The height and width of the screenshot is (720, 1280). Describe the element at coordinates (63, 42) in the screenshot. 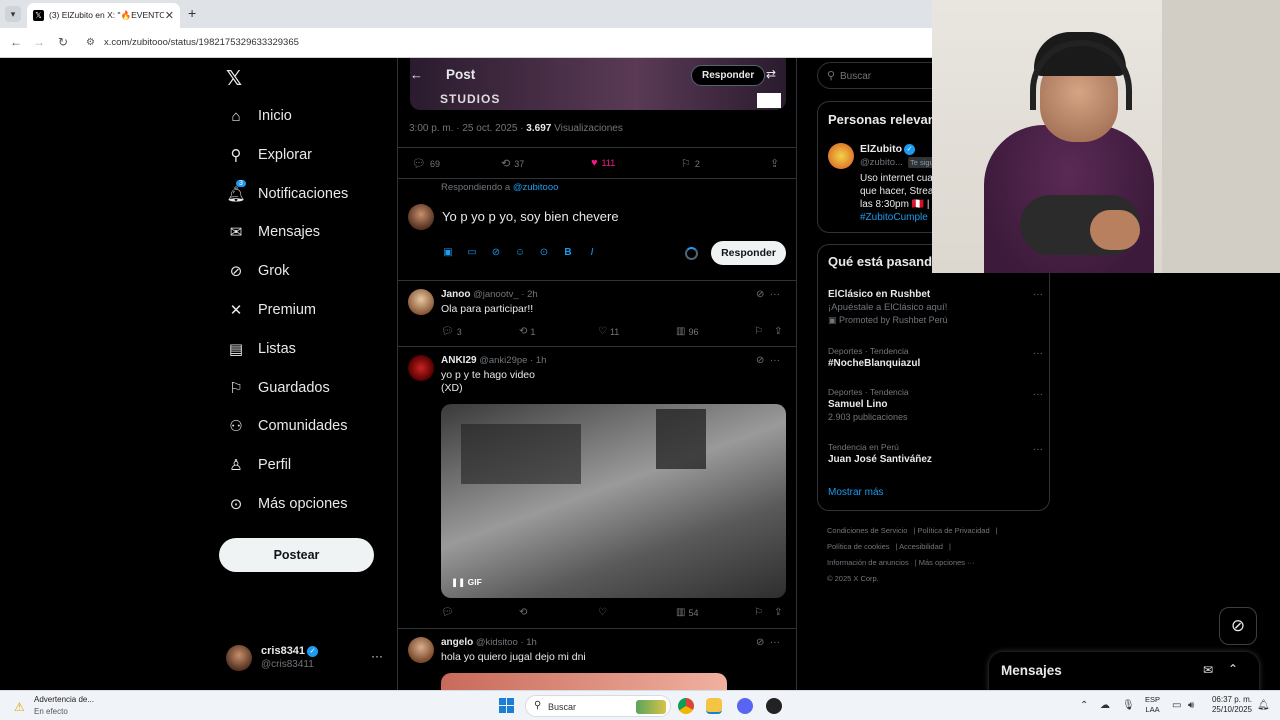

I see `reload-button: ↻` at that location.